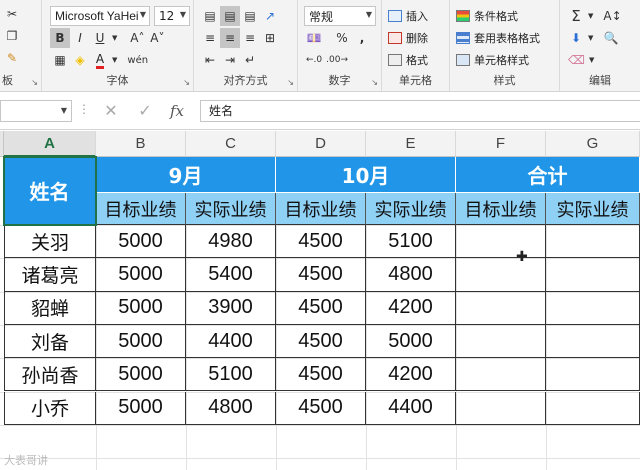  Describe the element at coordinates (576, 60) in the screenshot. I see `clear-icon: ⌫` at that location.